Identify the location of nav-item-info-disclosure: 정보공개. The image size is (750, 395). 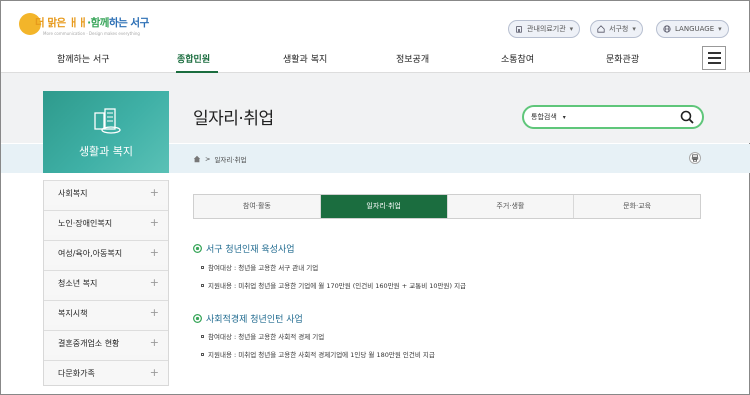
(412, 58).